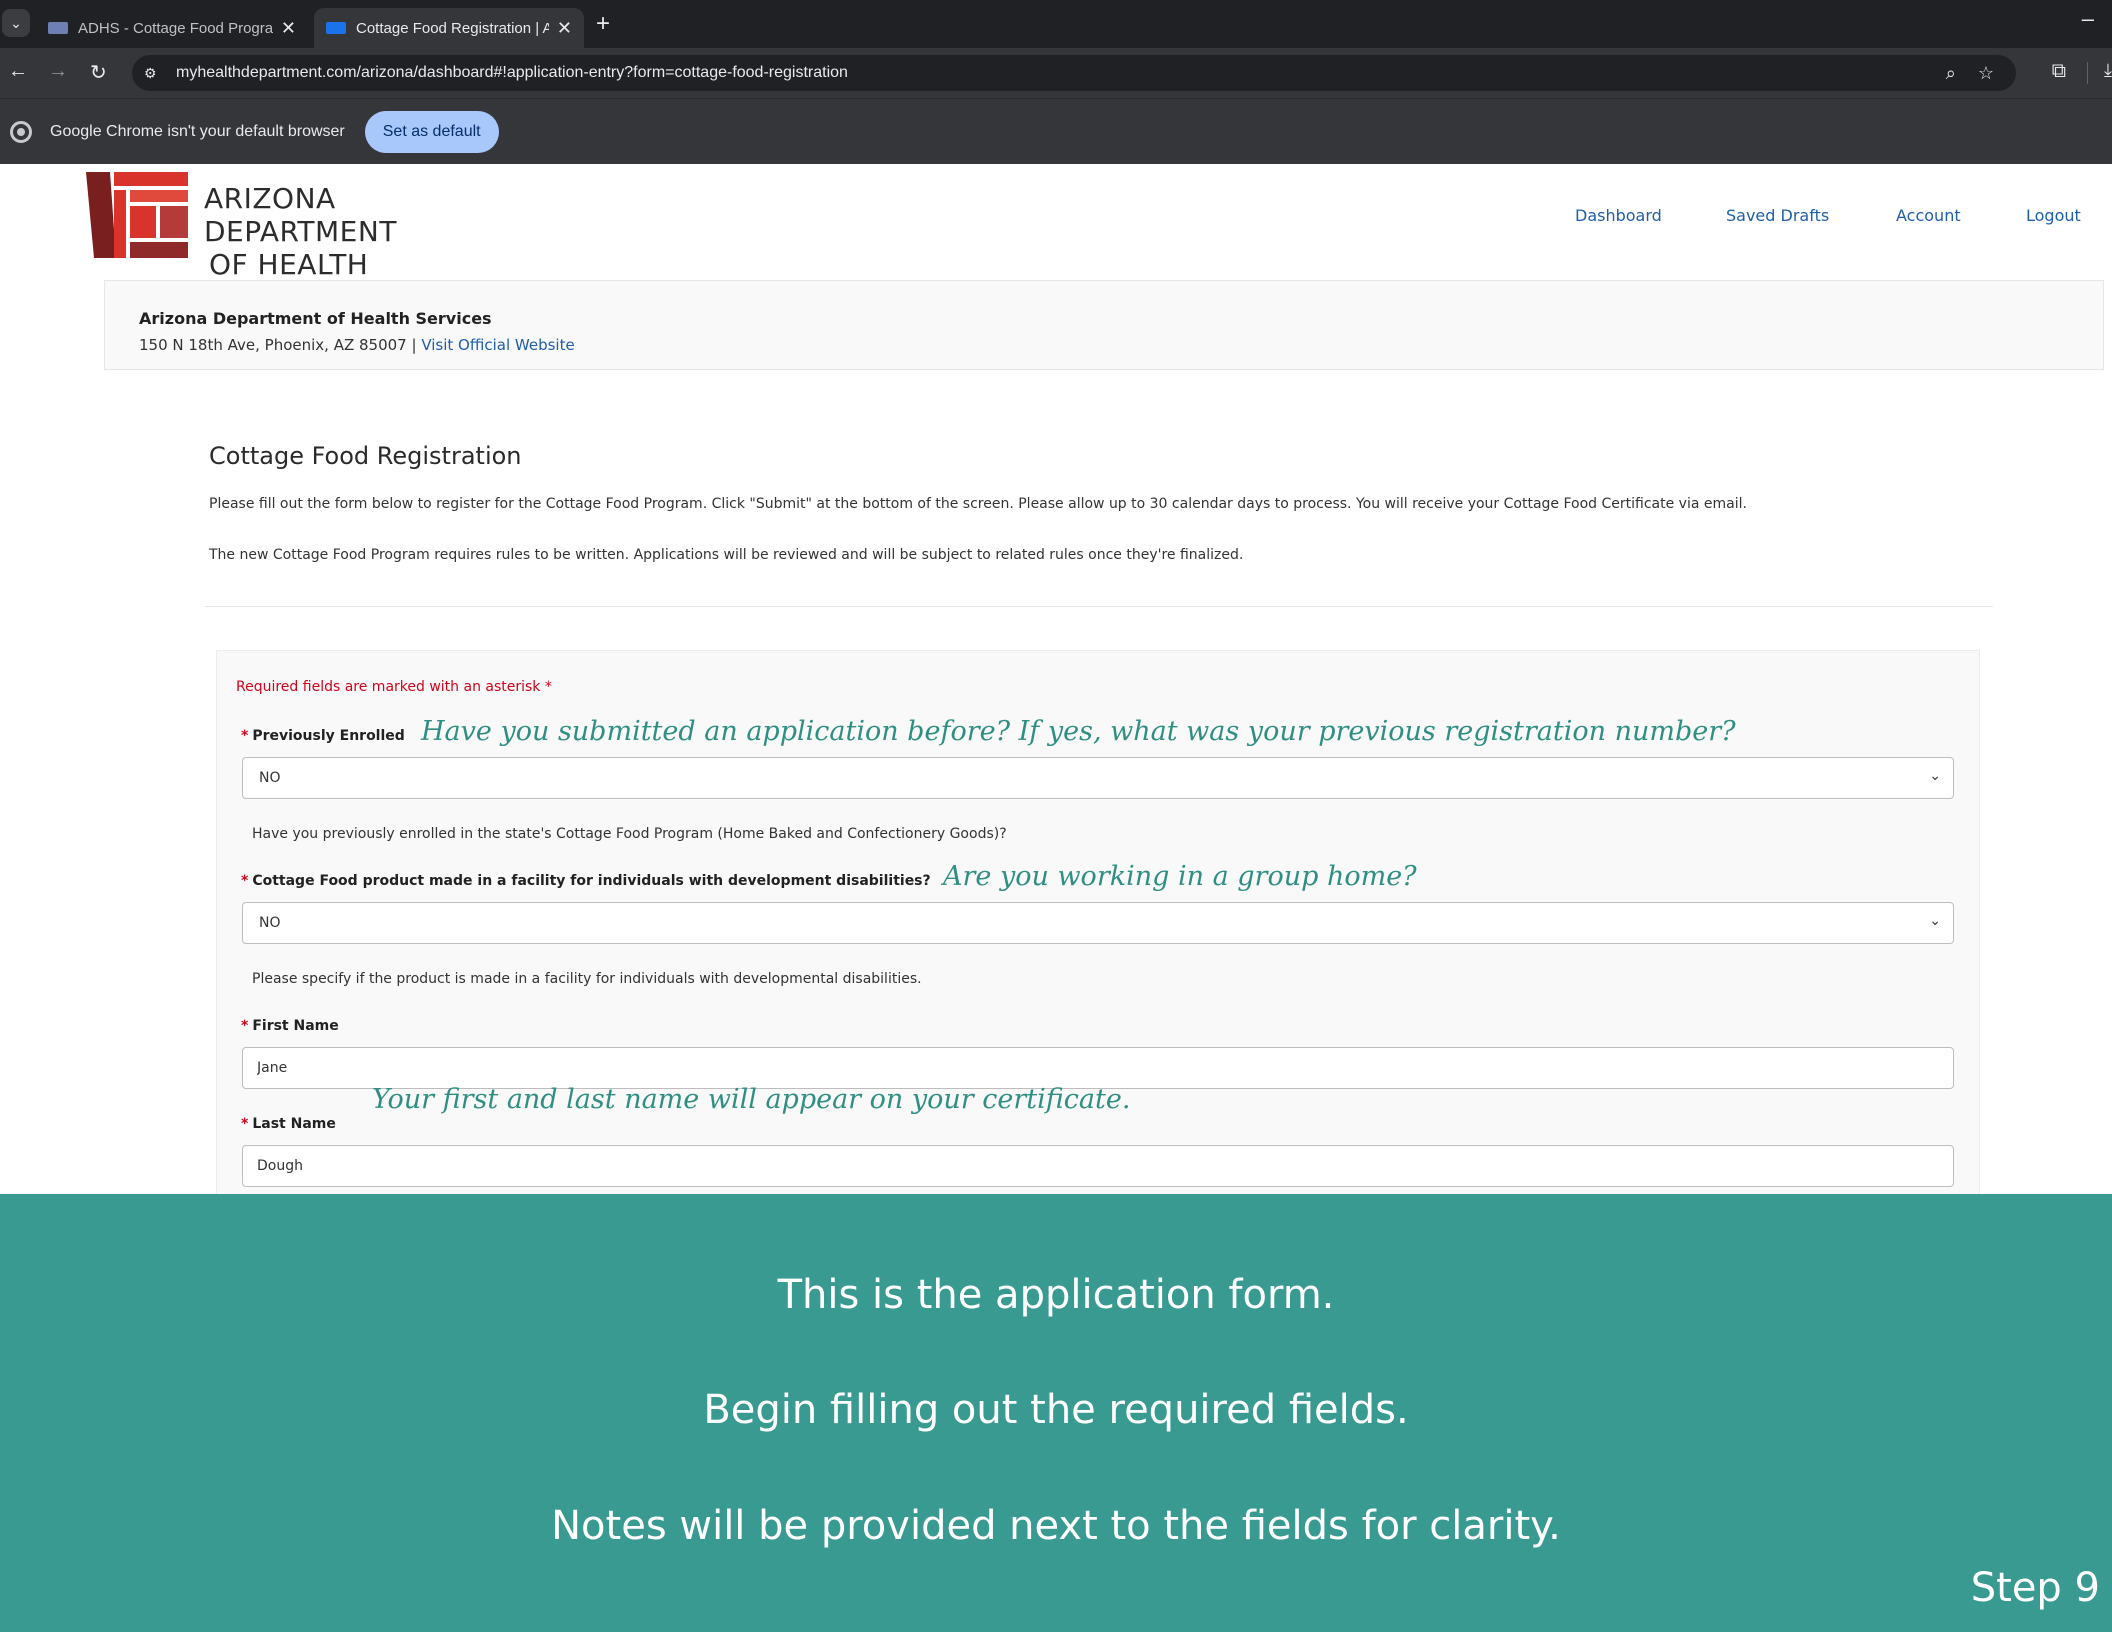 The image size is (2112, 1632). I want to click on tab-search-icon: ⌄, so click(16, 23).